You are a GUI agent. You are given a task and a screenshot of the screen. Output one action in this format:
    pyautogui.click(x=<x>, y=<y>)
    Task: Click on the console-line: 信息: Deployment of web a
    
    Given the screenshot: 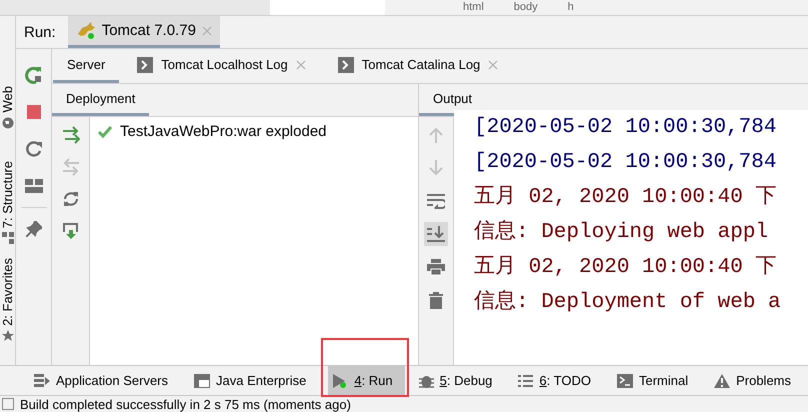 What is the action you would take?
    pyautogui.click(x=628, y=302)
    